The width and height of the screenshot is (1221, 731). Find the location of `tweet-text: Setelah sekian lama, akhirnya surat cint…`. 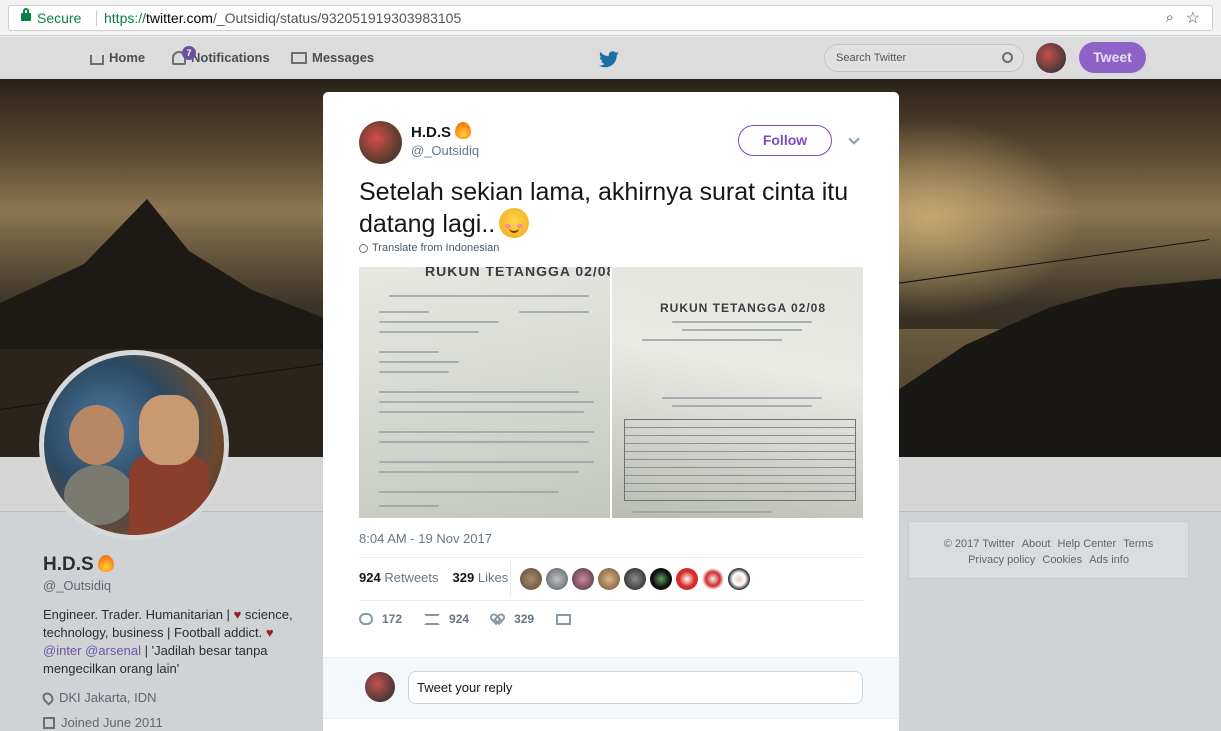

tweet-text: Setelah sekian lama, akhirnya surat cint… is located at coordinates (604, 208).